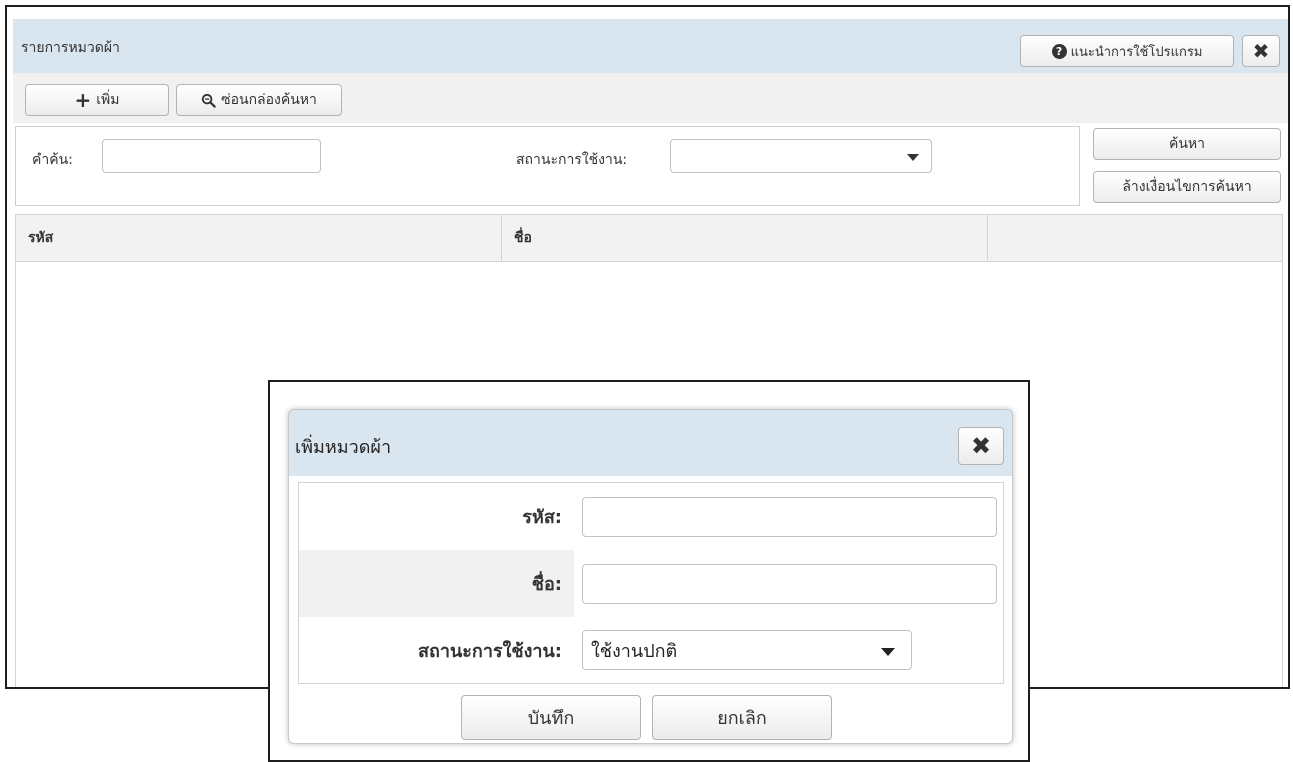 The width and height of the screenshot is (1293, 762). I want to click on dialog-titlebar: เพิ่มหมวดผ้า ✖, so click(650, 443).